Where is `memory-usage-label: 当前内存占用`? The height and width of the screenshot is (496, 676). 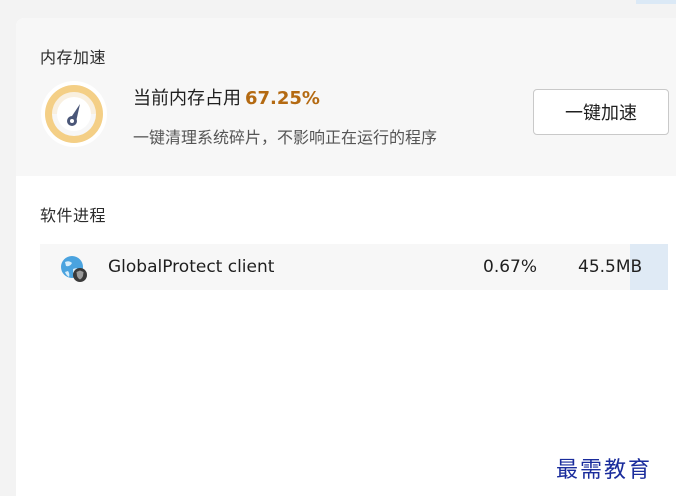
memory-usage-label: 当前内存占用 is located at coordinates (187, 98).